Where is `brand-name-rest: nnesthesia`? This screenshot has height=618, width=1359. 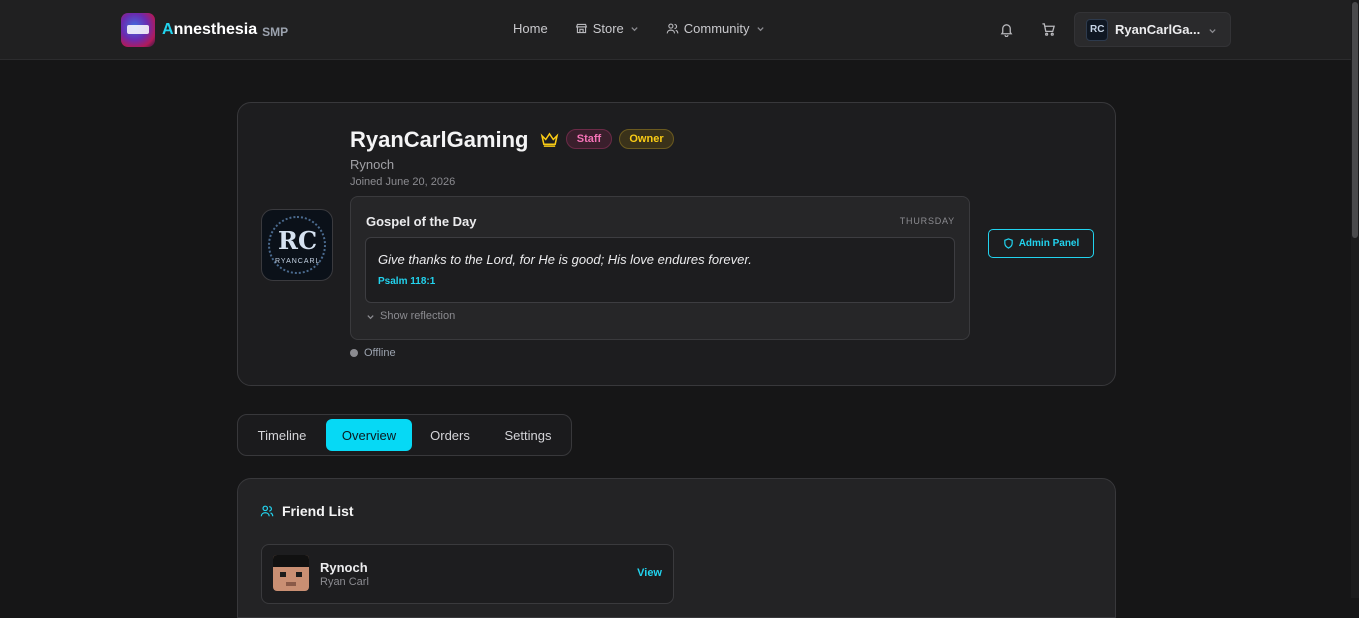 brand-name-rest: nnesthesia is located at coordinates (215, 29).